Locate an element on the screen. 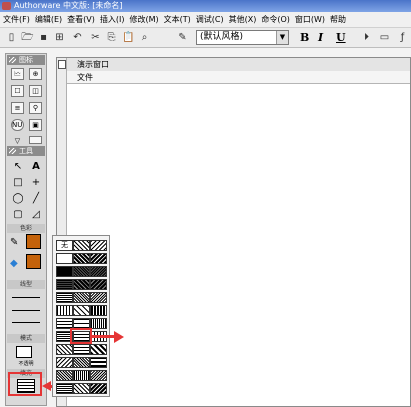 The image size is (411, 407). fill-pattern-popup: 无 is located at coordinates (81, 316).